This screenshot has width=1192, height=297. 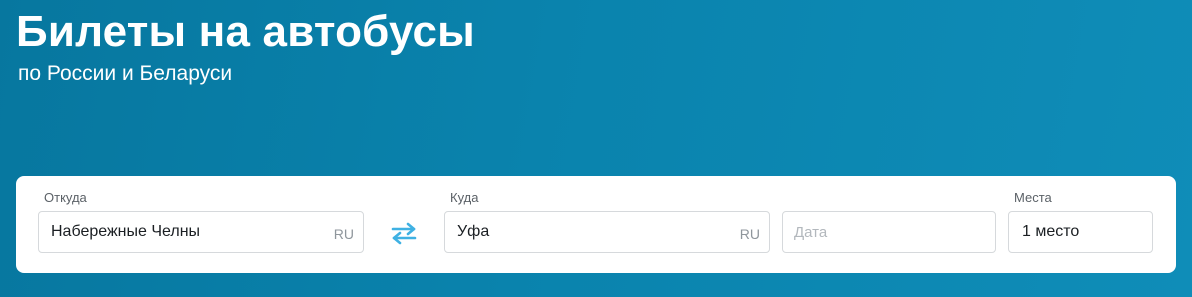 I want to click on date-field: Дата, so click(x=889, y=232).